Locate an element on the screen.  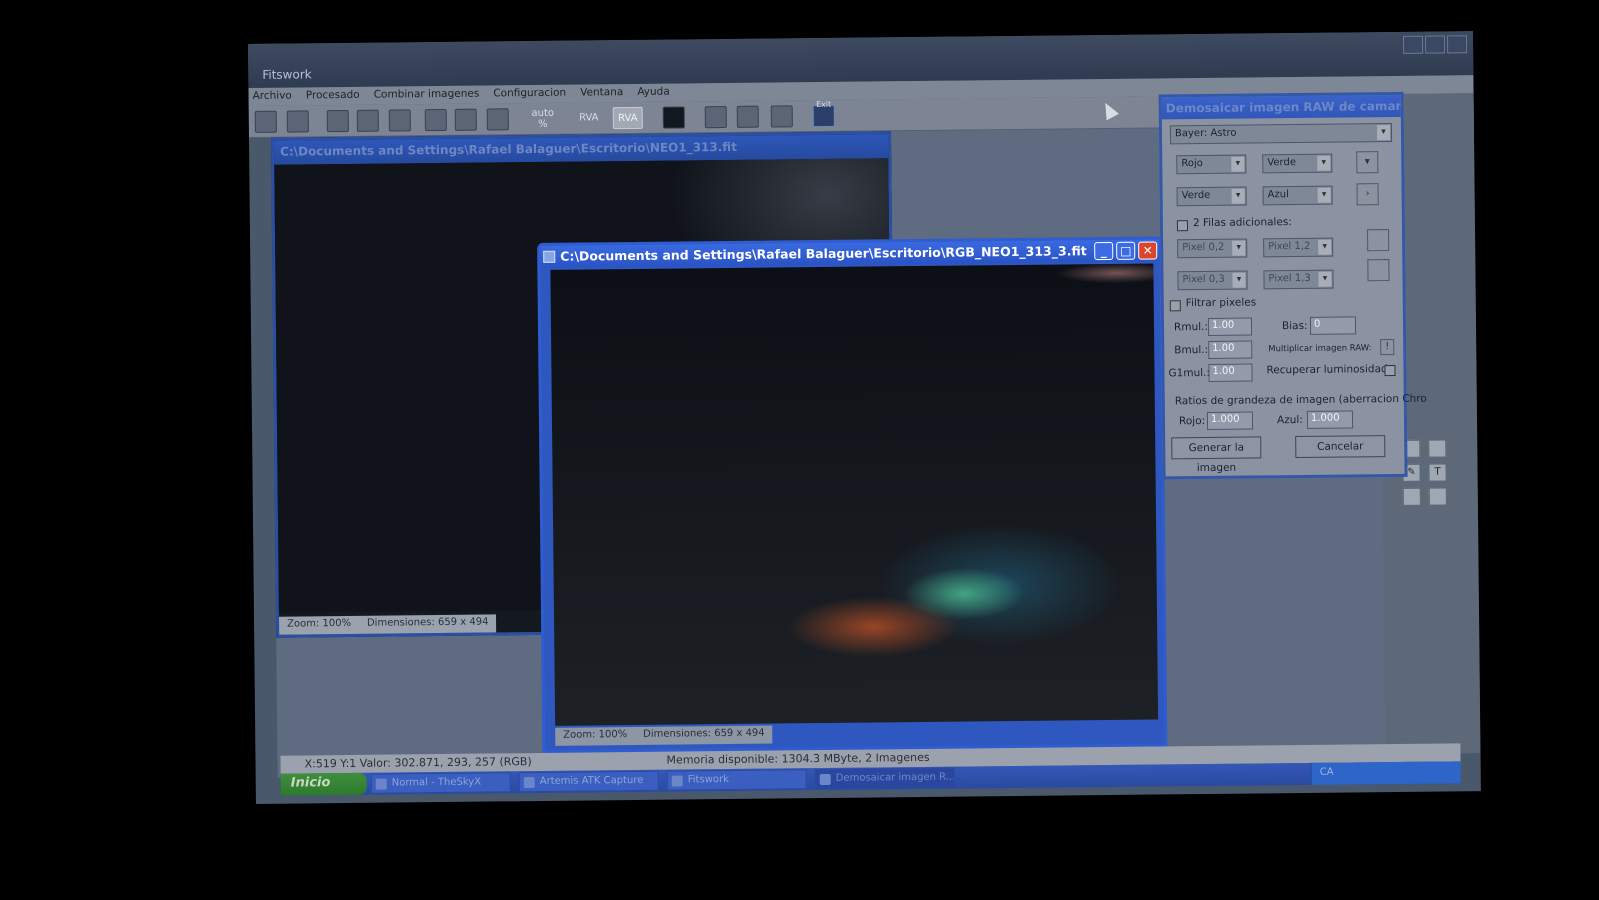
rojo-ratio-input: 1.000 is located at coordinates (1230, 420).